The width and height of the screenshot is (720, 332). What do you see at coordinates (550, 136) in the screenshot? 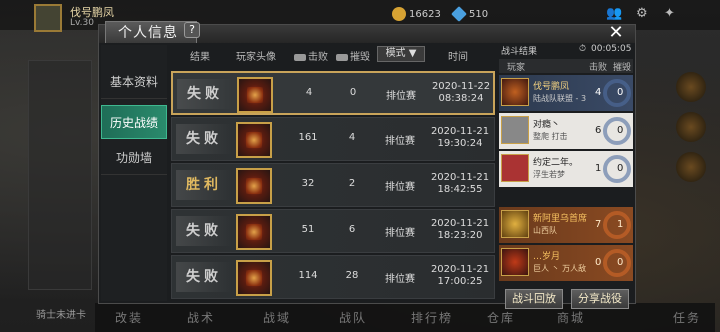
I see `player-team: 整爬 打击` at bounding box center [550, 136].